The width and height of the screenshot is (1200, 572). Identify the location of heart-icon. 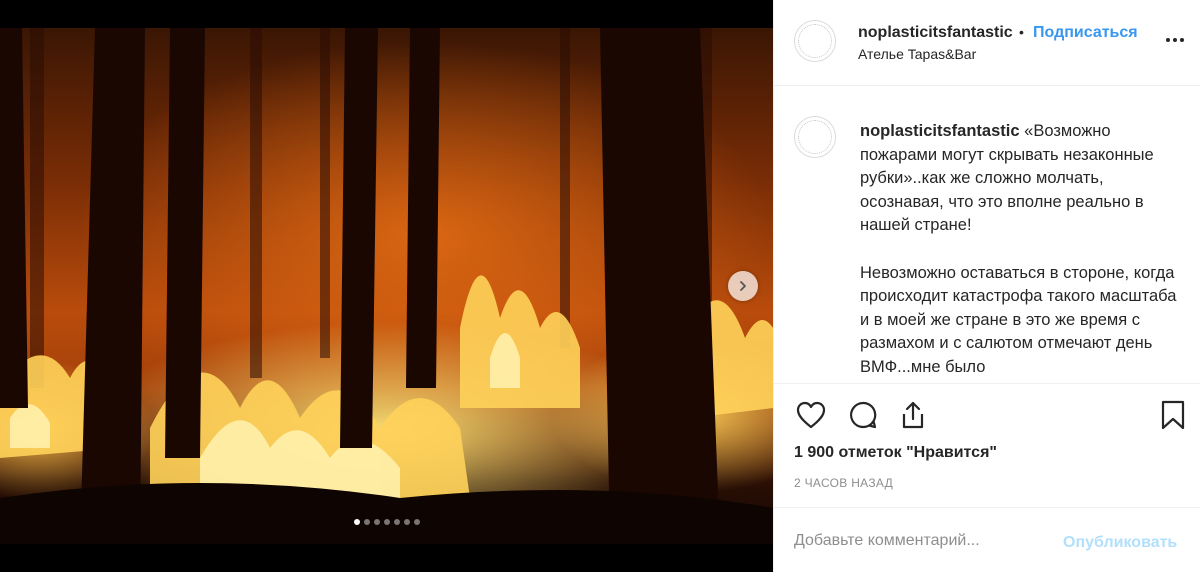
(811, 415).